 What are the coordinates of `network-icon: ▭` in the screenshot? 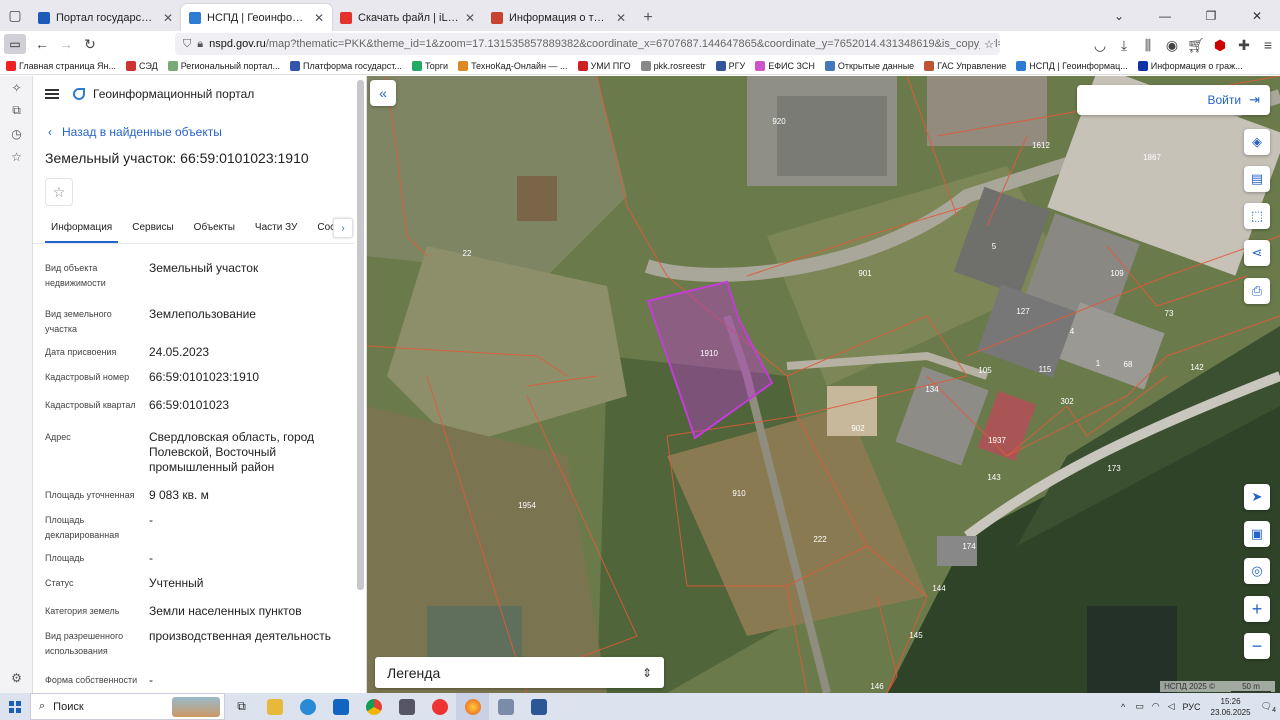 It's located at (1139, 706).